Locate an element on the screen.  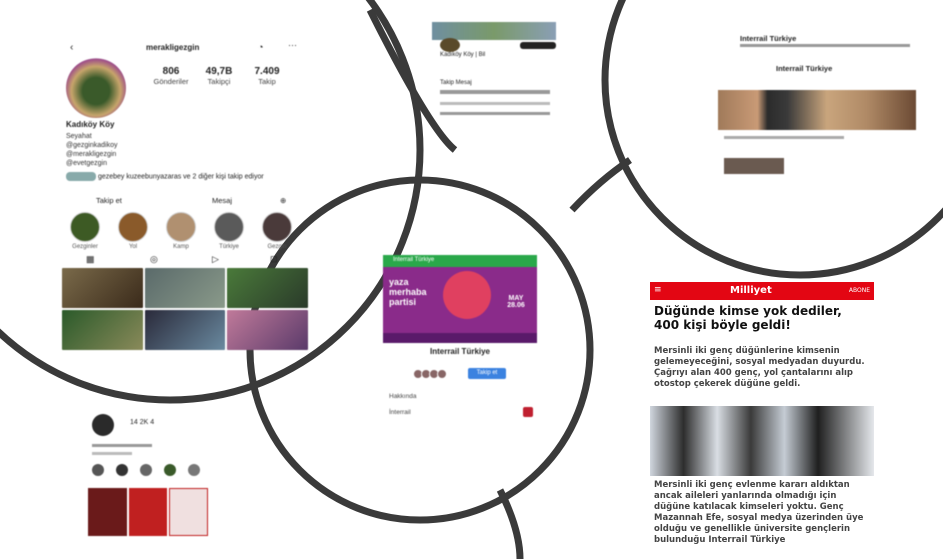
poster-title: yaza merhaba partisi is located at coordinates (408, 292).